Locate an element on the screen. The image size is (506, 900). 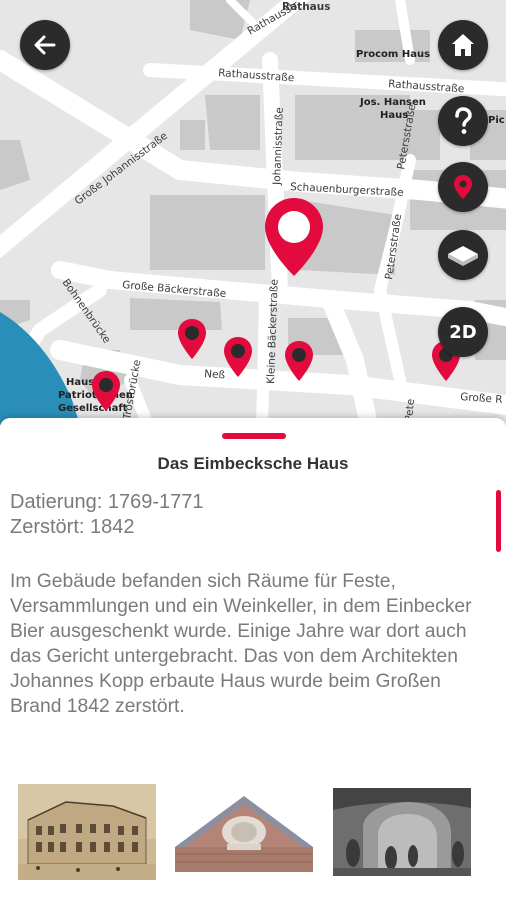
help-button is located at coordinates (463, 121).